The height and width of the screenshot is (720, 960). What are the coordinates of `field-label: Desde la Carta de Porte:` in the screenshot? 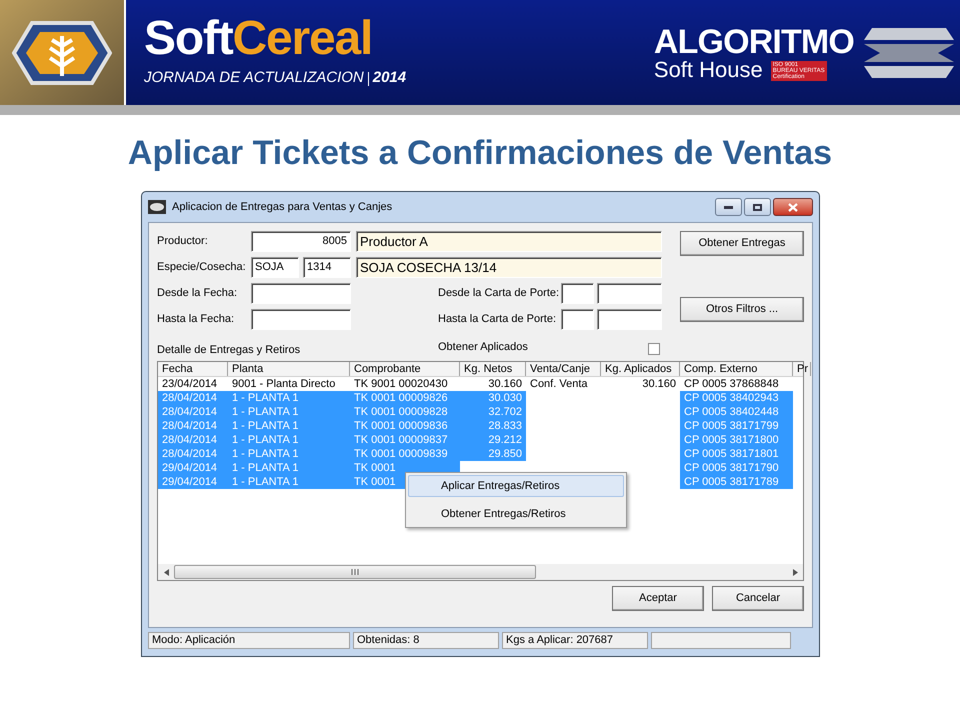 It's located at (499, 294).